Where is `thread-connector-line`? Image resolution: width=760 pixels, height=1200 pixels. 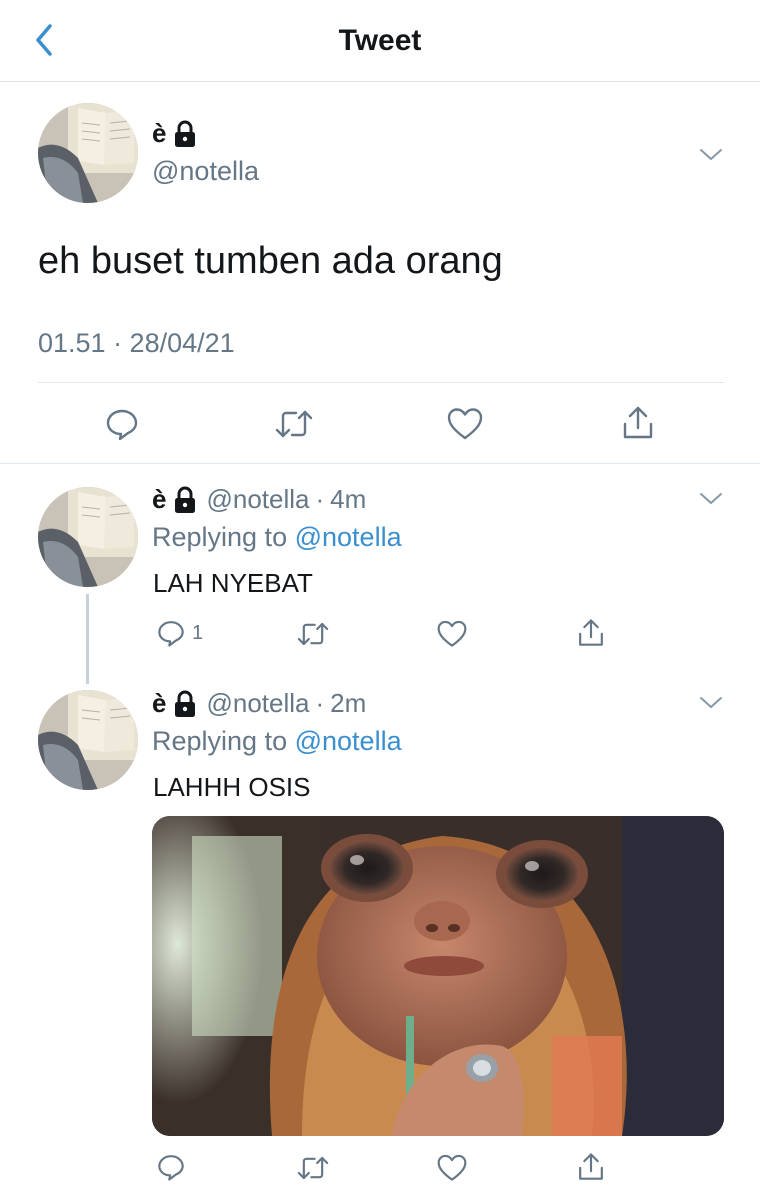 thread-connector-line is located at coordinates (87, 639).